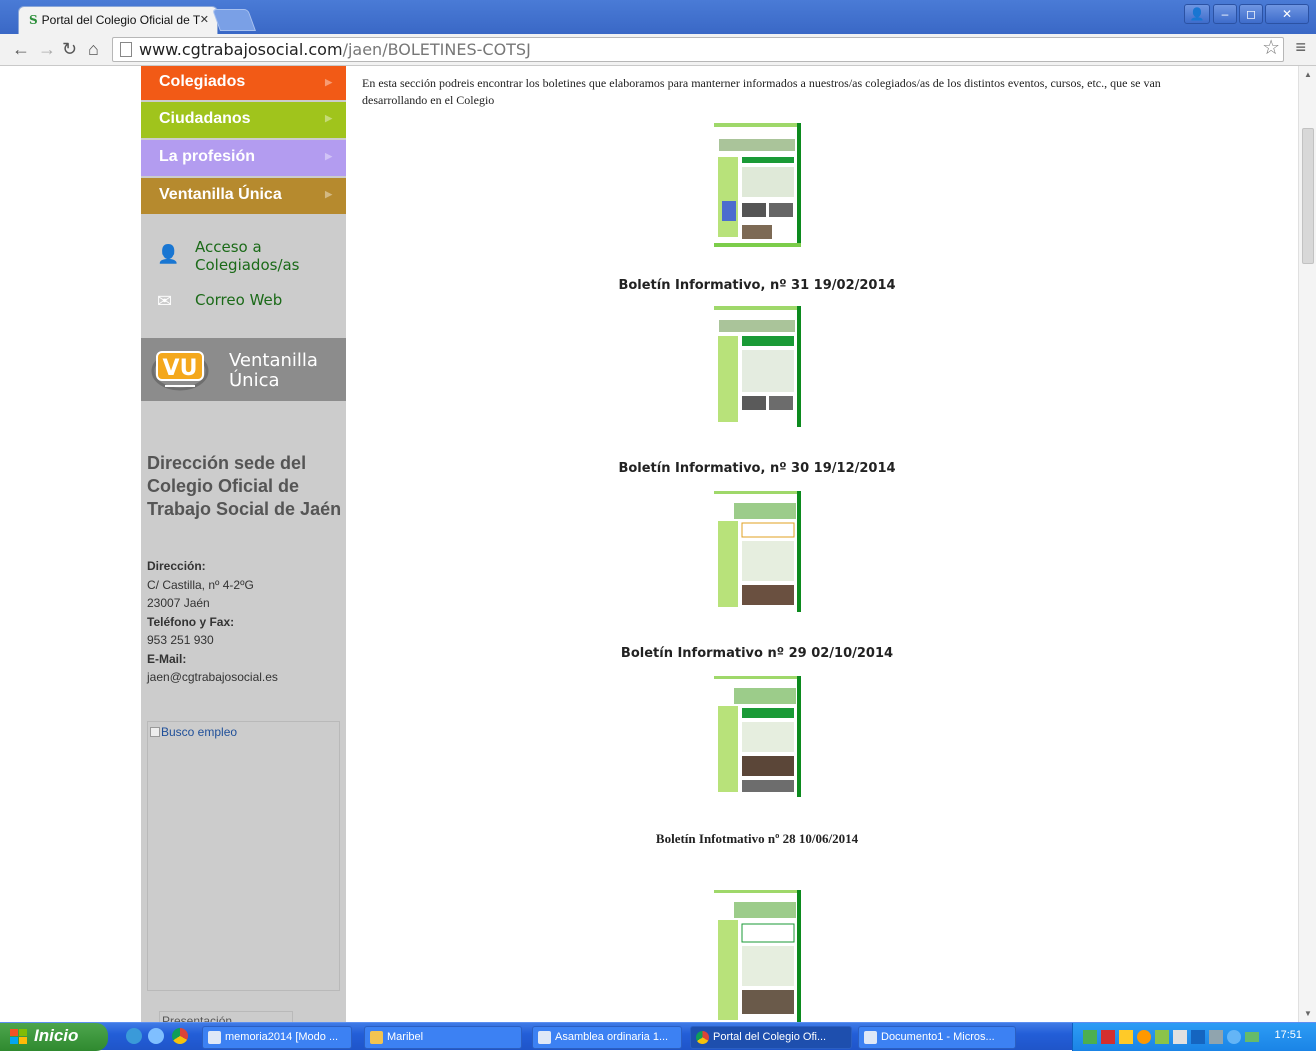 The image size is (1316, 1051). What do you see at coordinates (273, 360) in the screenshot?
I see `banner-line-1: Ventanilla` at bounding box center [273, 360].